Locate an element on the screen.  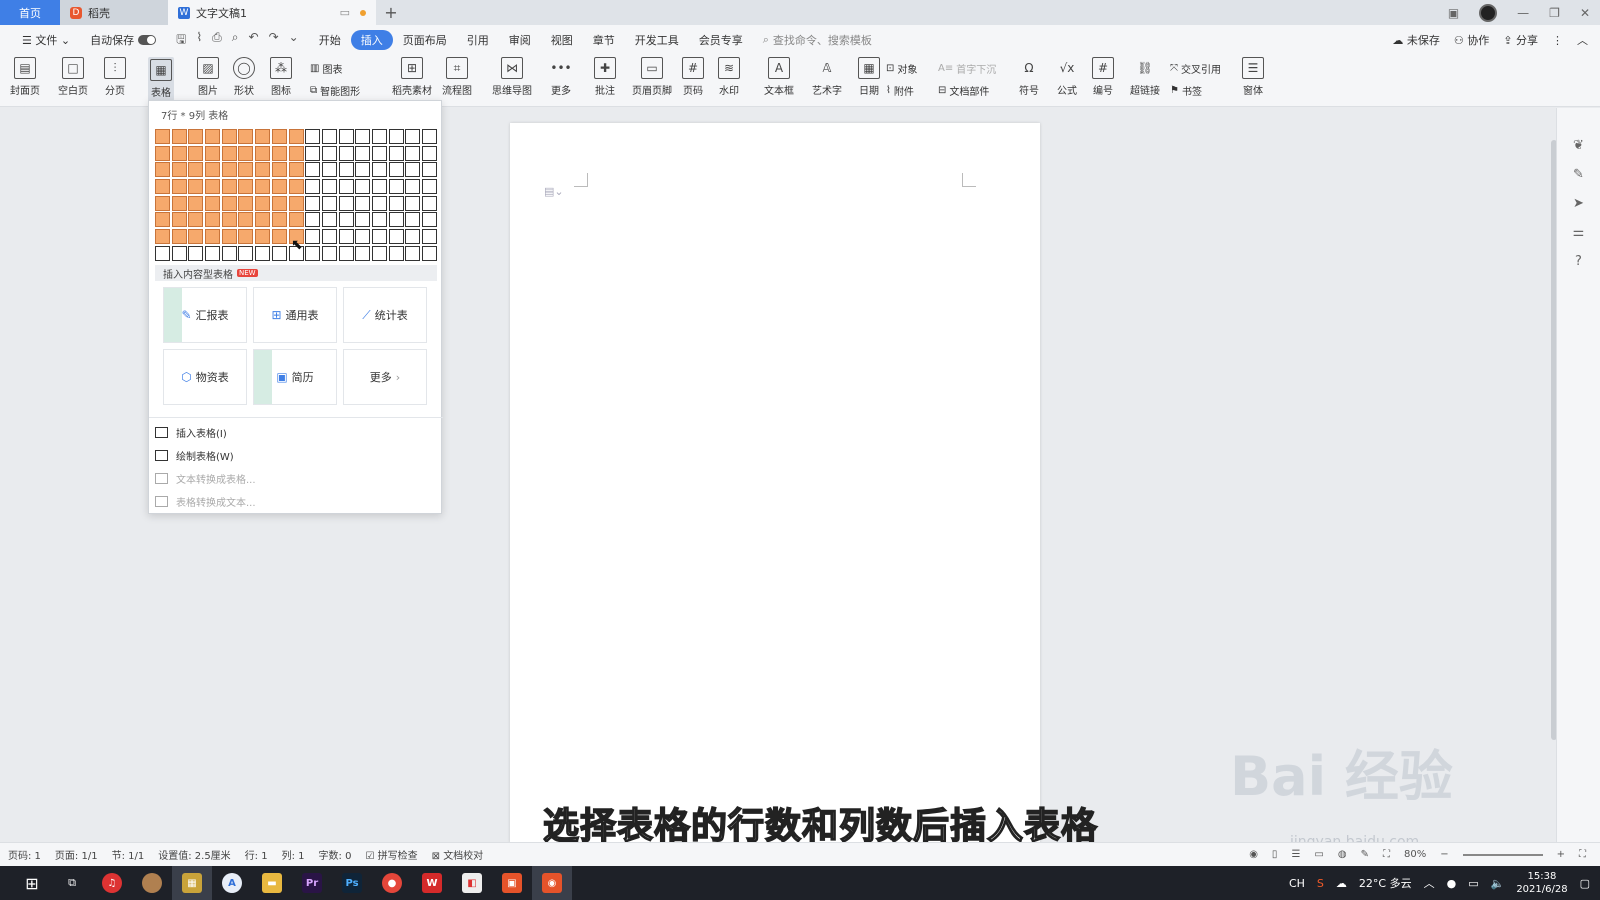
date-button: ▦ 日期 is located at coordinates (869, 77).